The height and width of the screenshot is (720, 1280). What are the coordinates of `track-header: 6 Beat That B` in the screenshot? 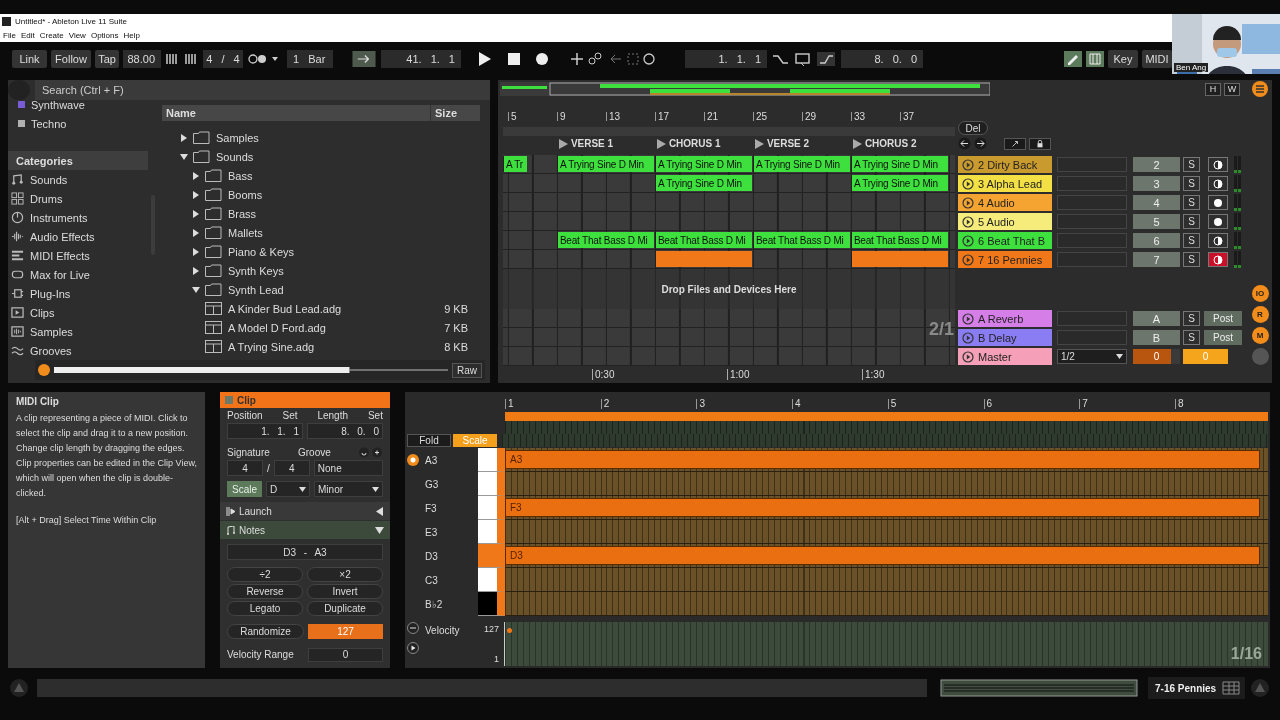 It's located at (1005, 240).